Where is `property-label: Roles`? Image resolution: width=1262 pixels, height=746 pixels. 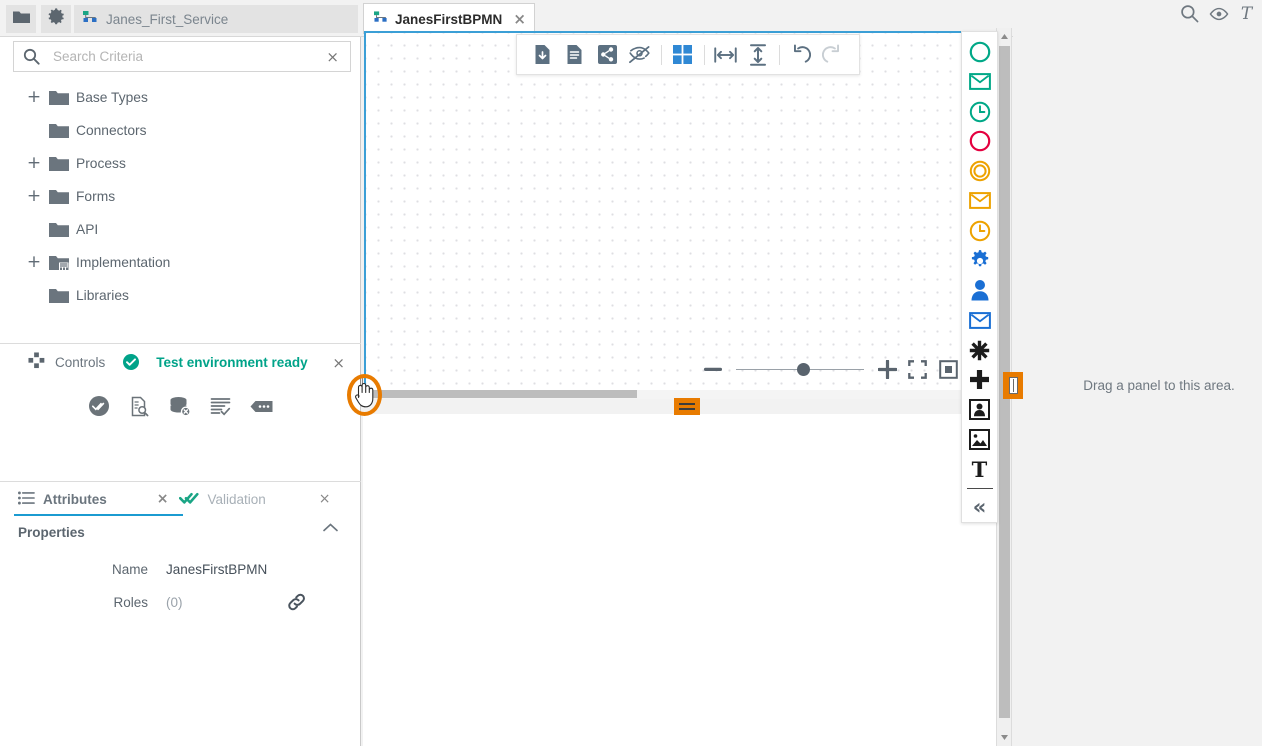 property-label: Roles is located at coordinates (130, 602).